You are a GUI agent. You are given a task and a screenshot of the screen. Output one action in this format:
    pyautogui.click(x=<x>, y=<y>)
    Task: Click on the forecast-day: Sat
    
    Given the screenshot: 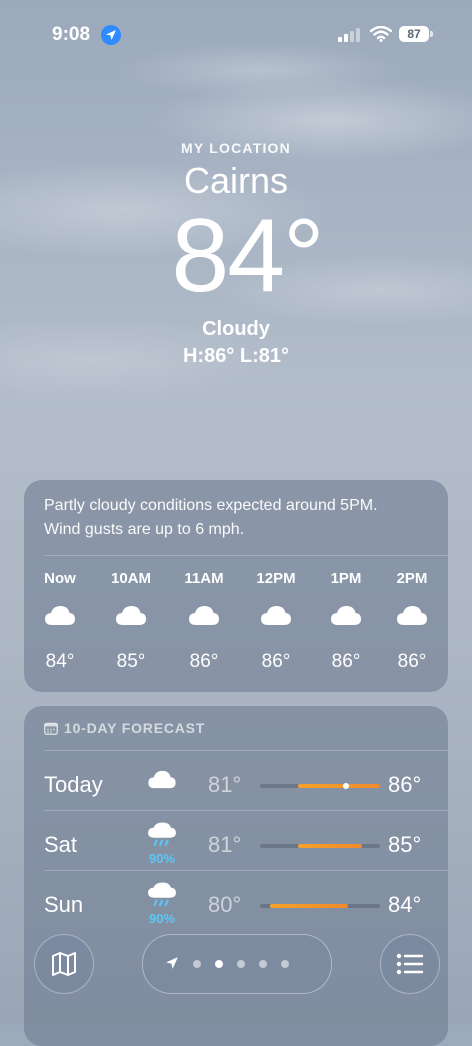 What is the action you would take?
    pyautogui.click(x=61, y=844)
    